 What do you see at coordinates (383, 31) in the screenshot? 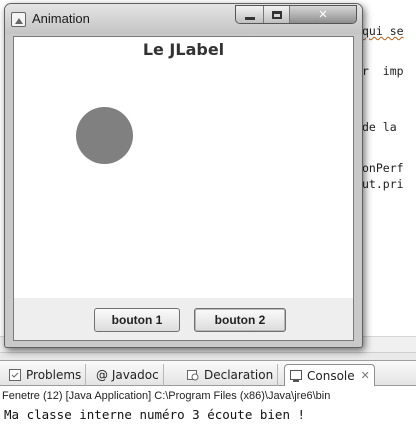
I see `code-line: qui se` at bounding box center [383, 31].